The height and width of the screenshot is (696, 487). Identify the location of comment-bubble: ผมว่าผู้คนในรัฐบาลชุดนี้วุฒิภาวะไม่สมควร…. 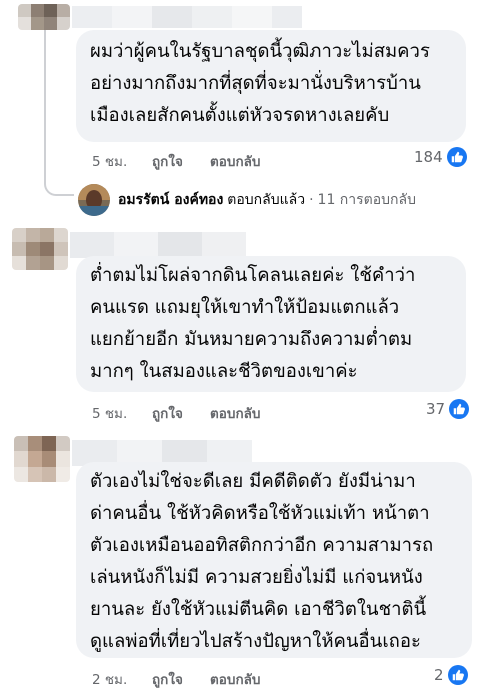
(271, 86).